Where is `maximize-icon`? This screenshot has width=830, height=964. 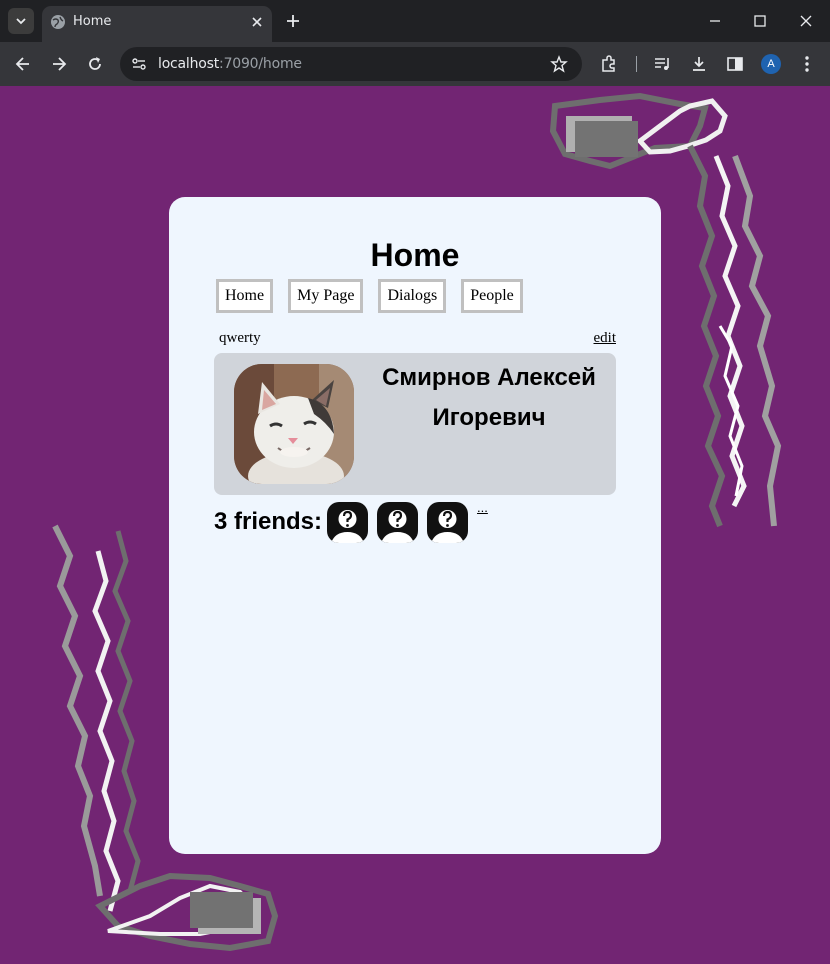
maximize-icon is located at coordinates (760, 21).